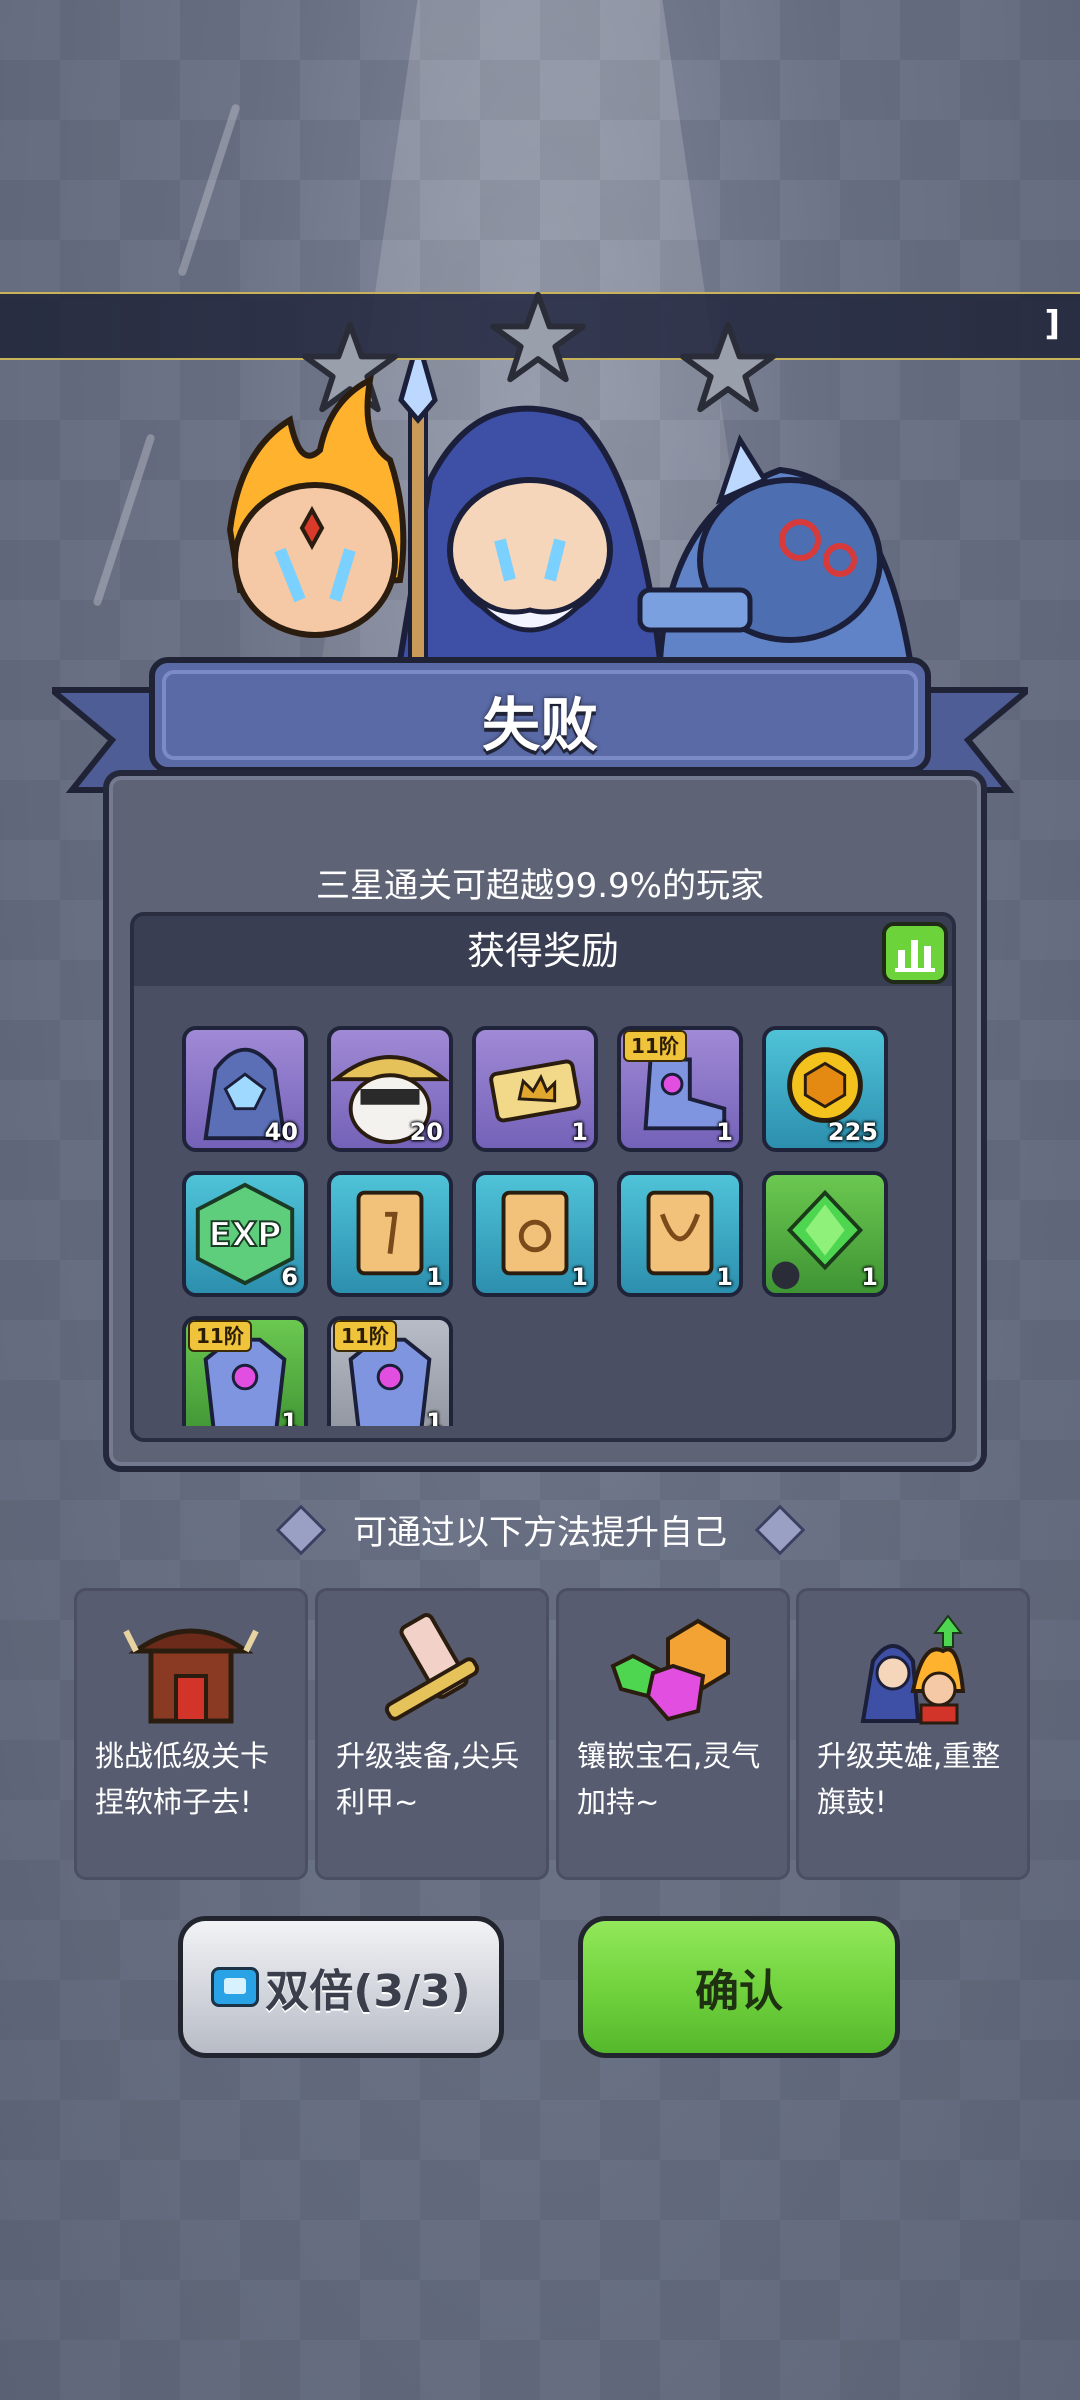 This screenshot has width=1080, height=2400. I want to click on gems-icon, so click(670, 1670).